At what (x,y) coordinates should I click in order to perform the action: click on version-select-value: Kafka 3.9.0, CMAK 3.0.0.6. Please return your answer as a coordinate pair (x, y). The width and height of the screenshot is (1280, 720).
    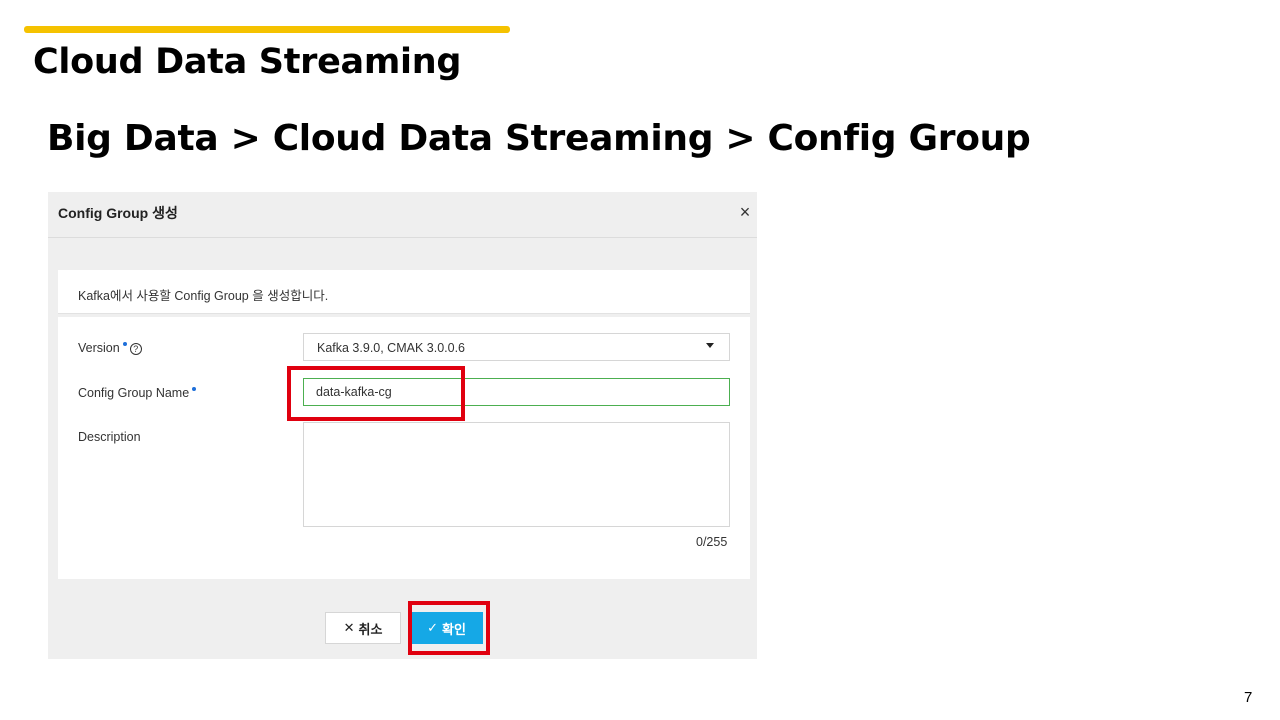
    Looking at the image, I should click on (391, 348).